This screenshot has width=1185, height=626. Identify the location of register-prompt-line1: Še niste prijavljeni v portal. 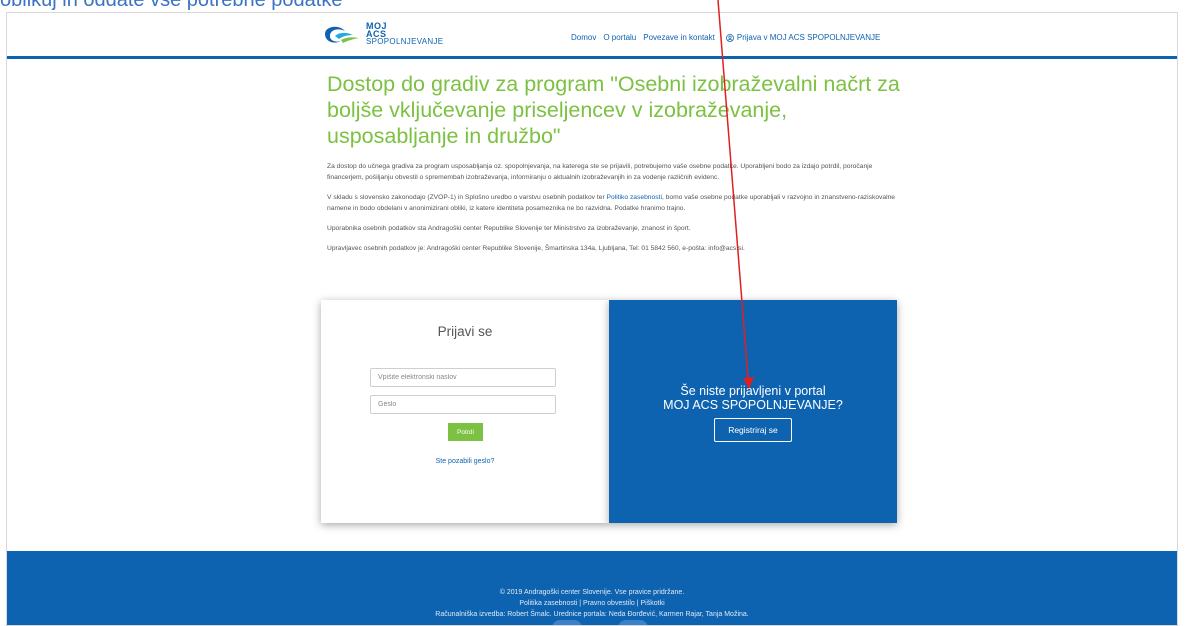
(753, 391).